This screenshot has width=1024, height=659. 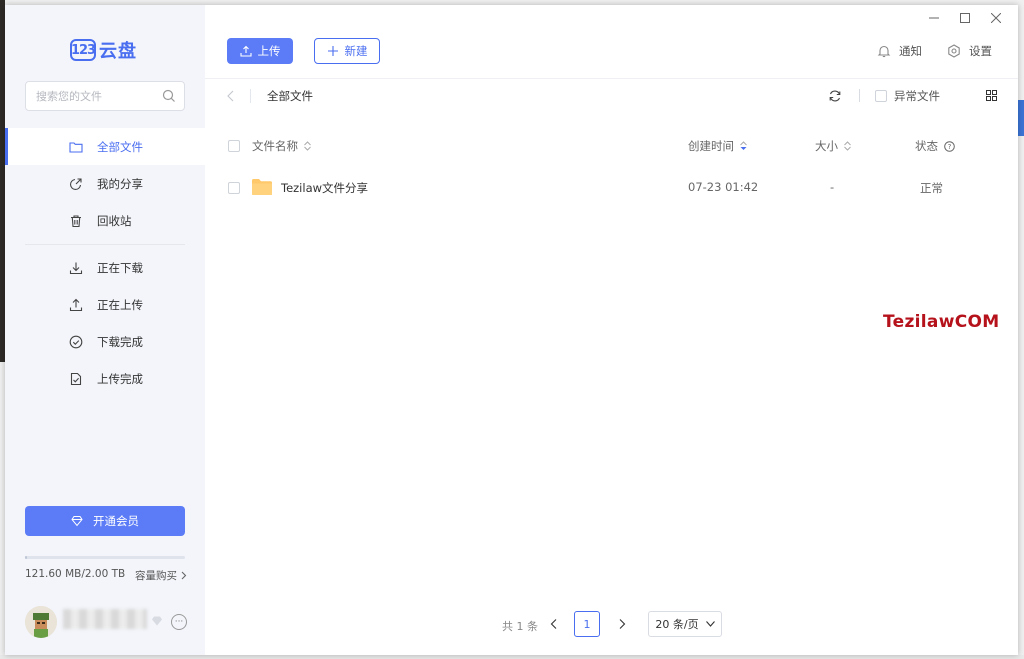 What do you see at coordinates (611, 78) in the screenshot?
I see `toolbar-divider` at bounding box center [611, 78].